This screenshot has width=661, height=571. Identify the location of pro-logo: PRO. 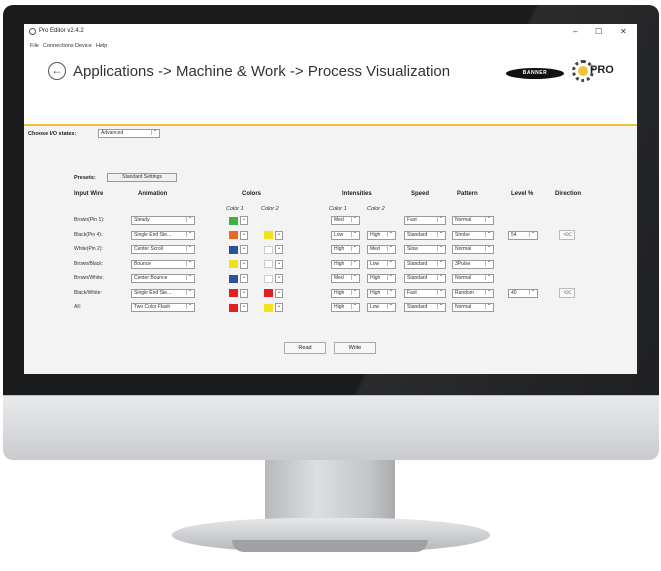
(602, 70).